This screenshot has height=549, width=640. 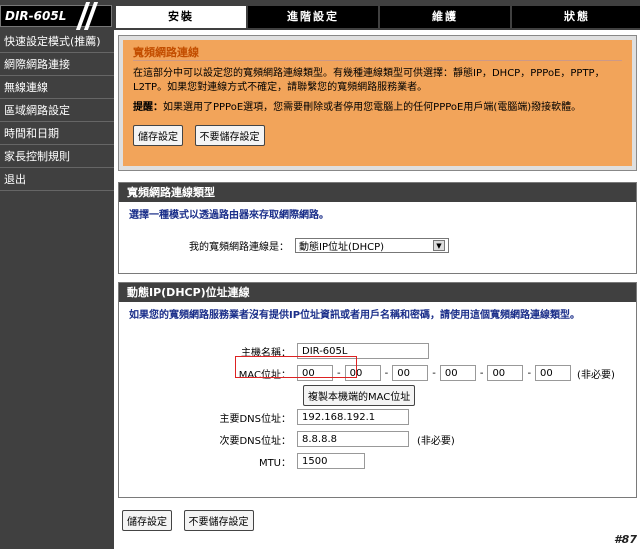 I want to click on top-bar: DIR-605L 安裝 進階設定 維護 狀態, so click(x=320, y=15).